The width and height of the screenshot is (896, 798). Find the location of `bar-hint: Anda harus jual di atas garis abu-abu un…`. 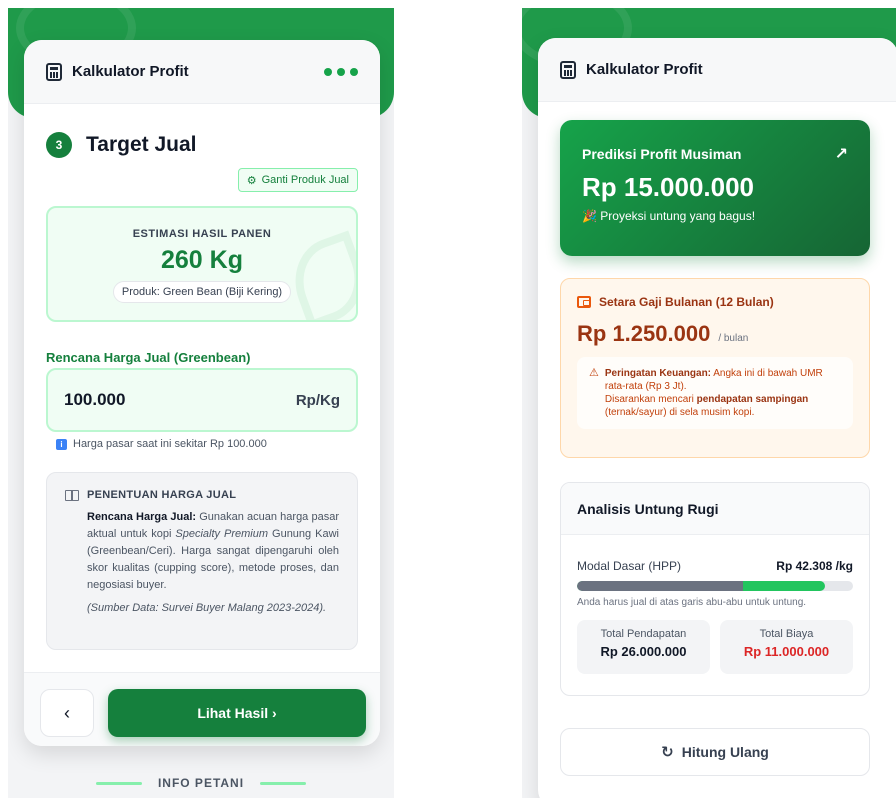

bar-hint: Anda harus jual di atas garis abu-abu un… is located at coordinates (692, 602).